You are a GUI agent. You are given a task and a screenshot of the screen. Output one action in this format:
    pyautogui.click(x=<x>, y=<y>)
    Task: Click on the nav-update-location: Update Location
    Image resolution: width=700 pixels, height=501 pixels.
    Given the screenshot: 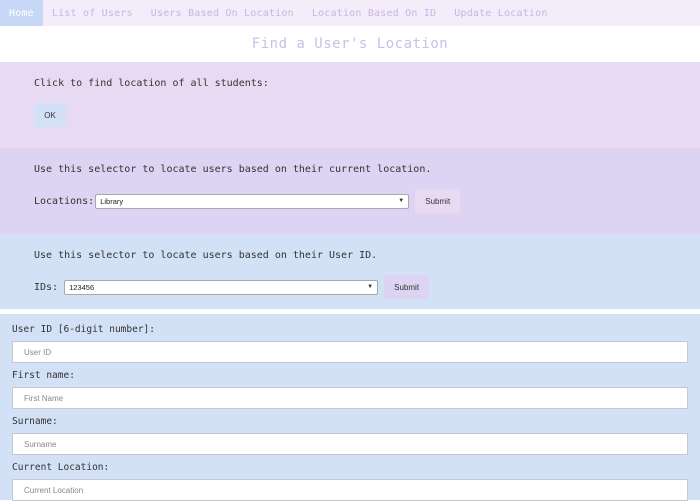 What is the action you would take?
    pyautogui.click(x=500, y=13)
    